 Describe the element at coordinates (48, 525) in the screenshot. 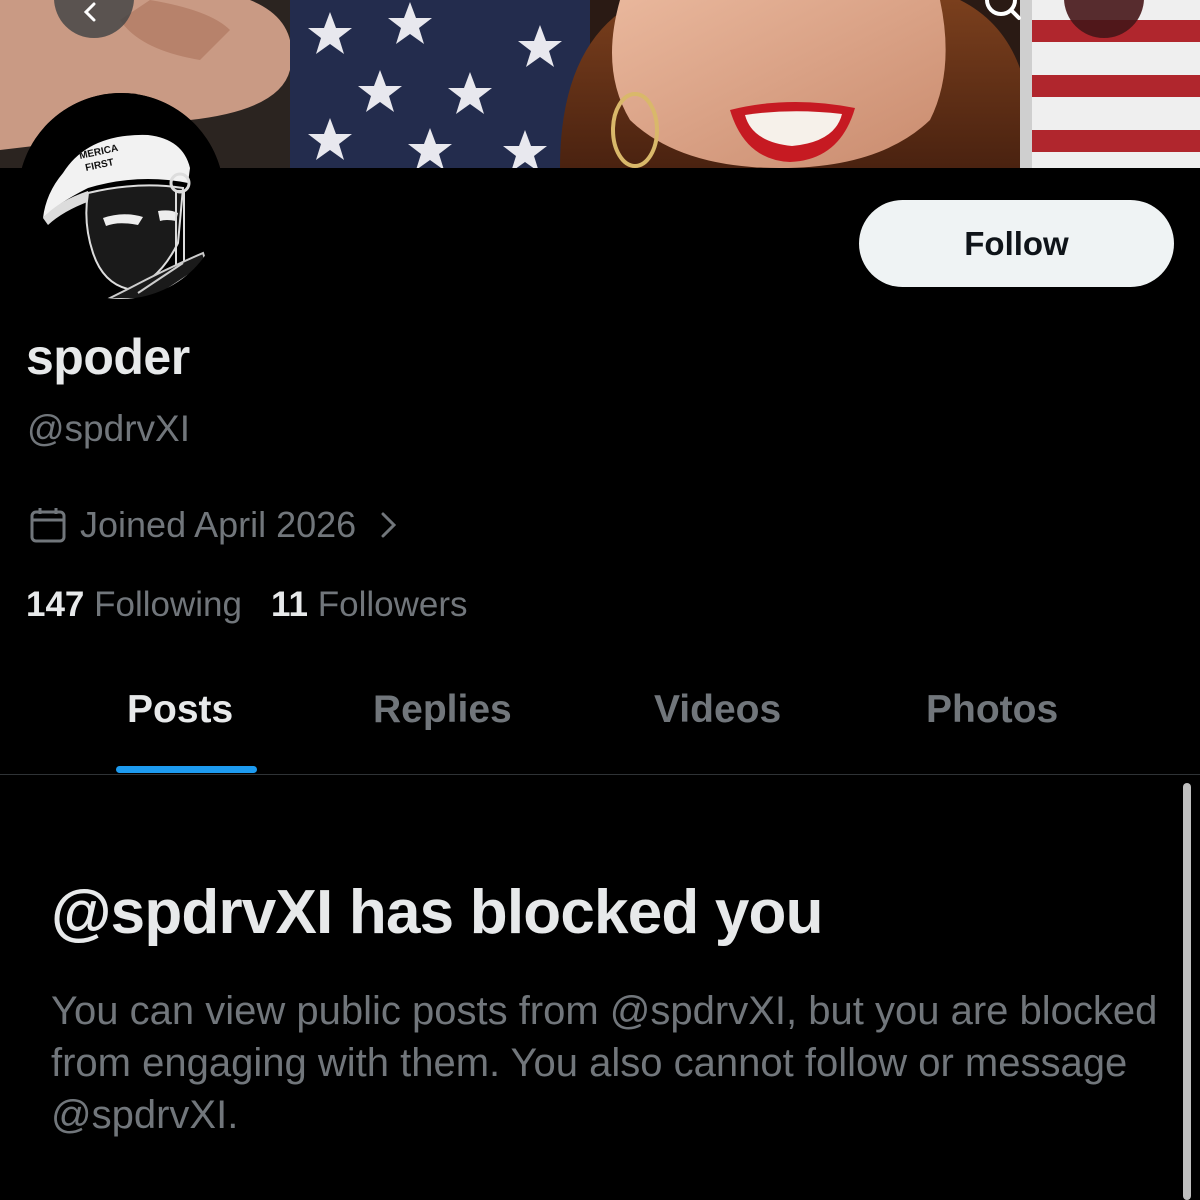

I see `calendar-icon` at that location.